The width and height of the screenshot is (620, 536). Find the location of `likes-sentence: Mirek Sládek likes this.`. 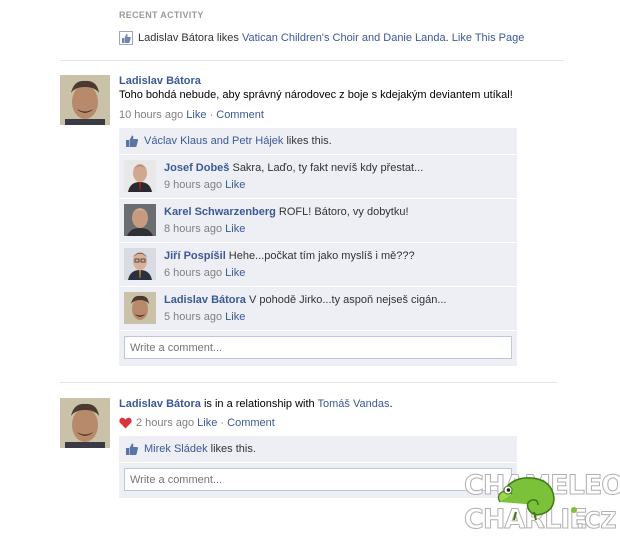

likes-sentence: Mirek Sládek likes this. is located at coordinates (318, 449).